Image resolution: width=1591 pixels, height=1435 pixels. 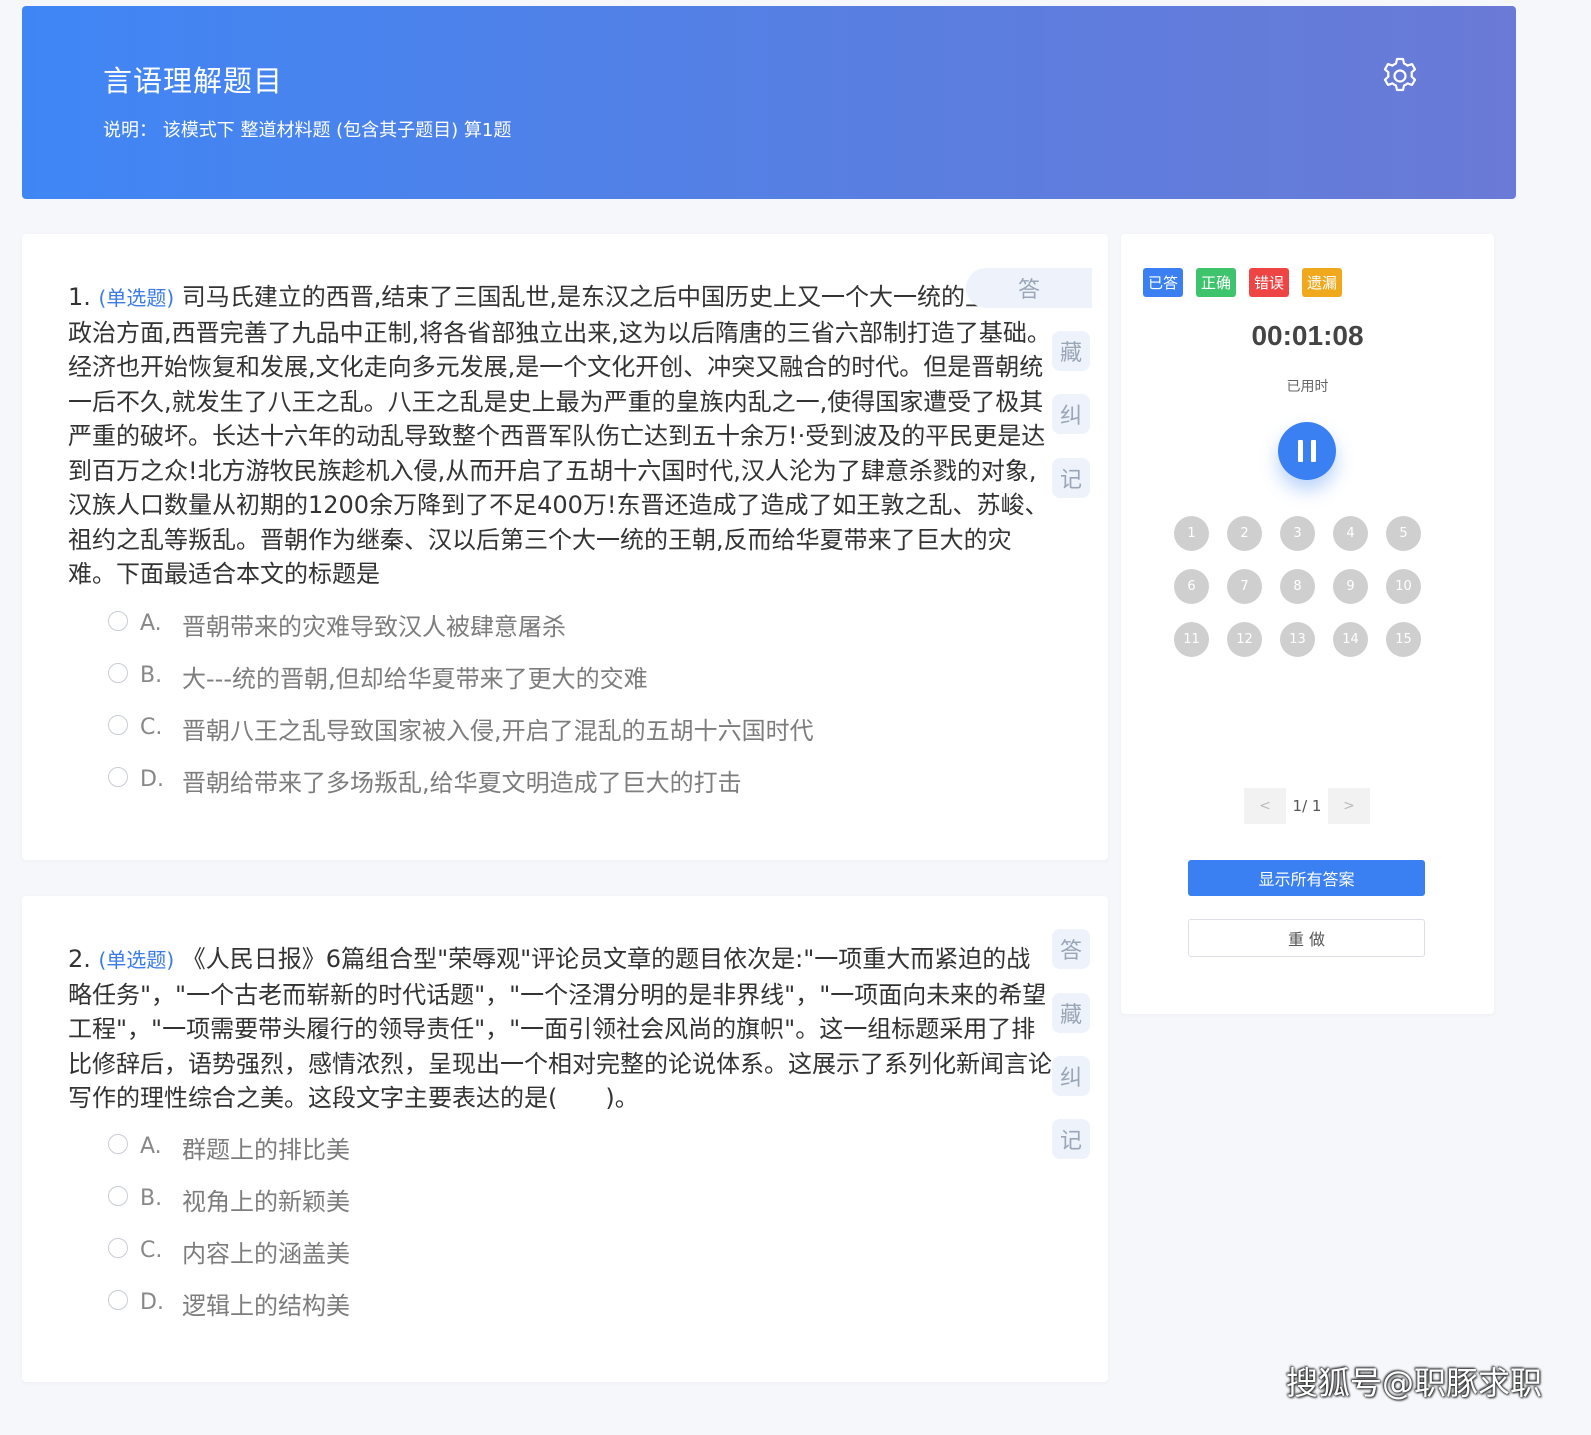 What do you see at coordinates (1307, 387) in the screenshot?
I see `timer-label: 已用时` at bounding box center [1307, 387].